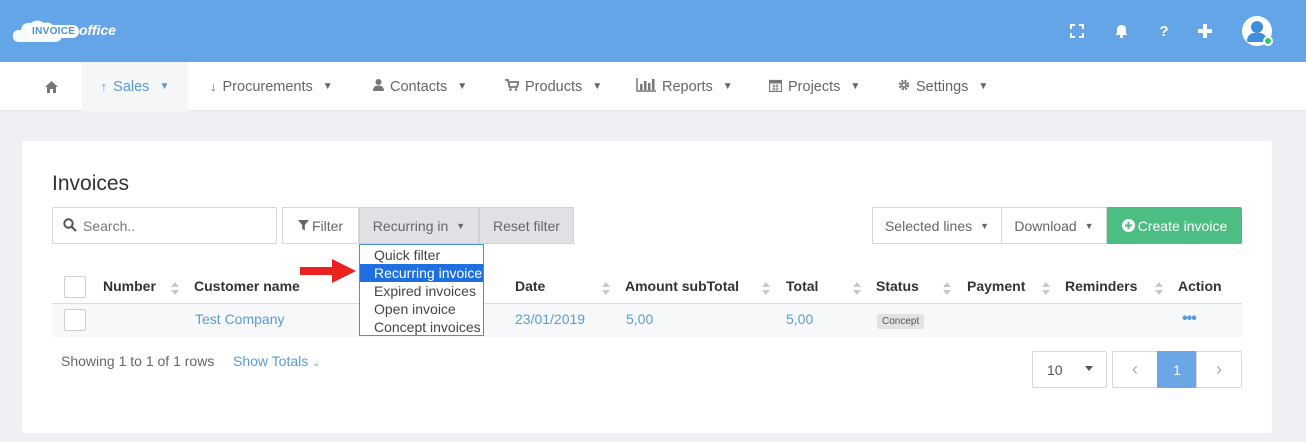  What do you see at coordinates (75, 287) in the screenshot?
I see `select-all-checkbox` at bounding box center [75, 287].